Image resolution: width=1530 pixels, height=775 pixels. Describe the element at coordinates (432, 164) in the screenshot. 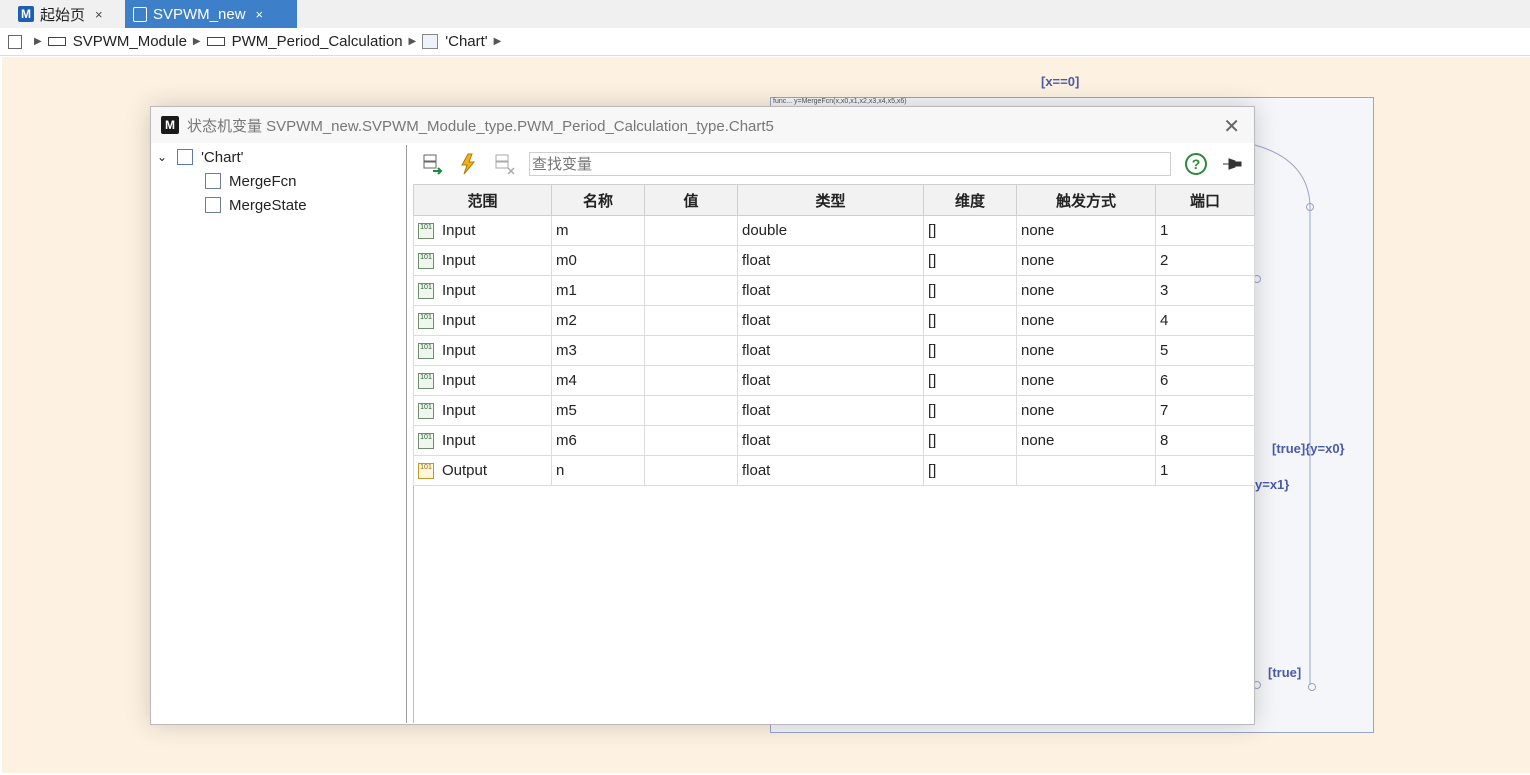

I see `add-variable-icon` at that location.